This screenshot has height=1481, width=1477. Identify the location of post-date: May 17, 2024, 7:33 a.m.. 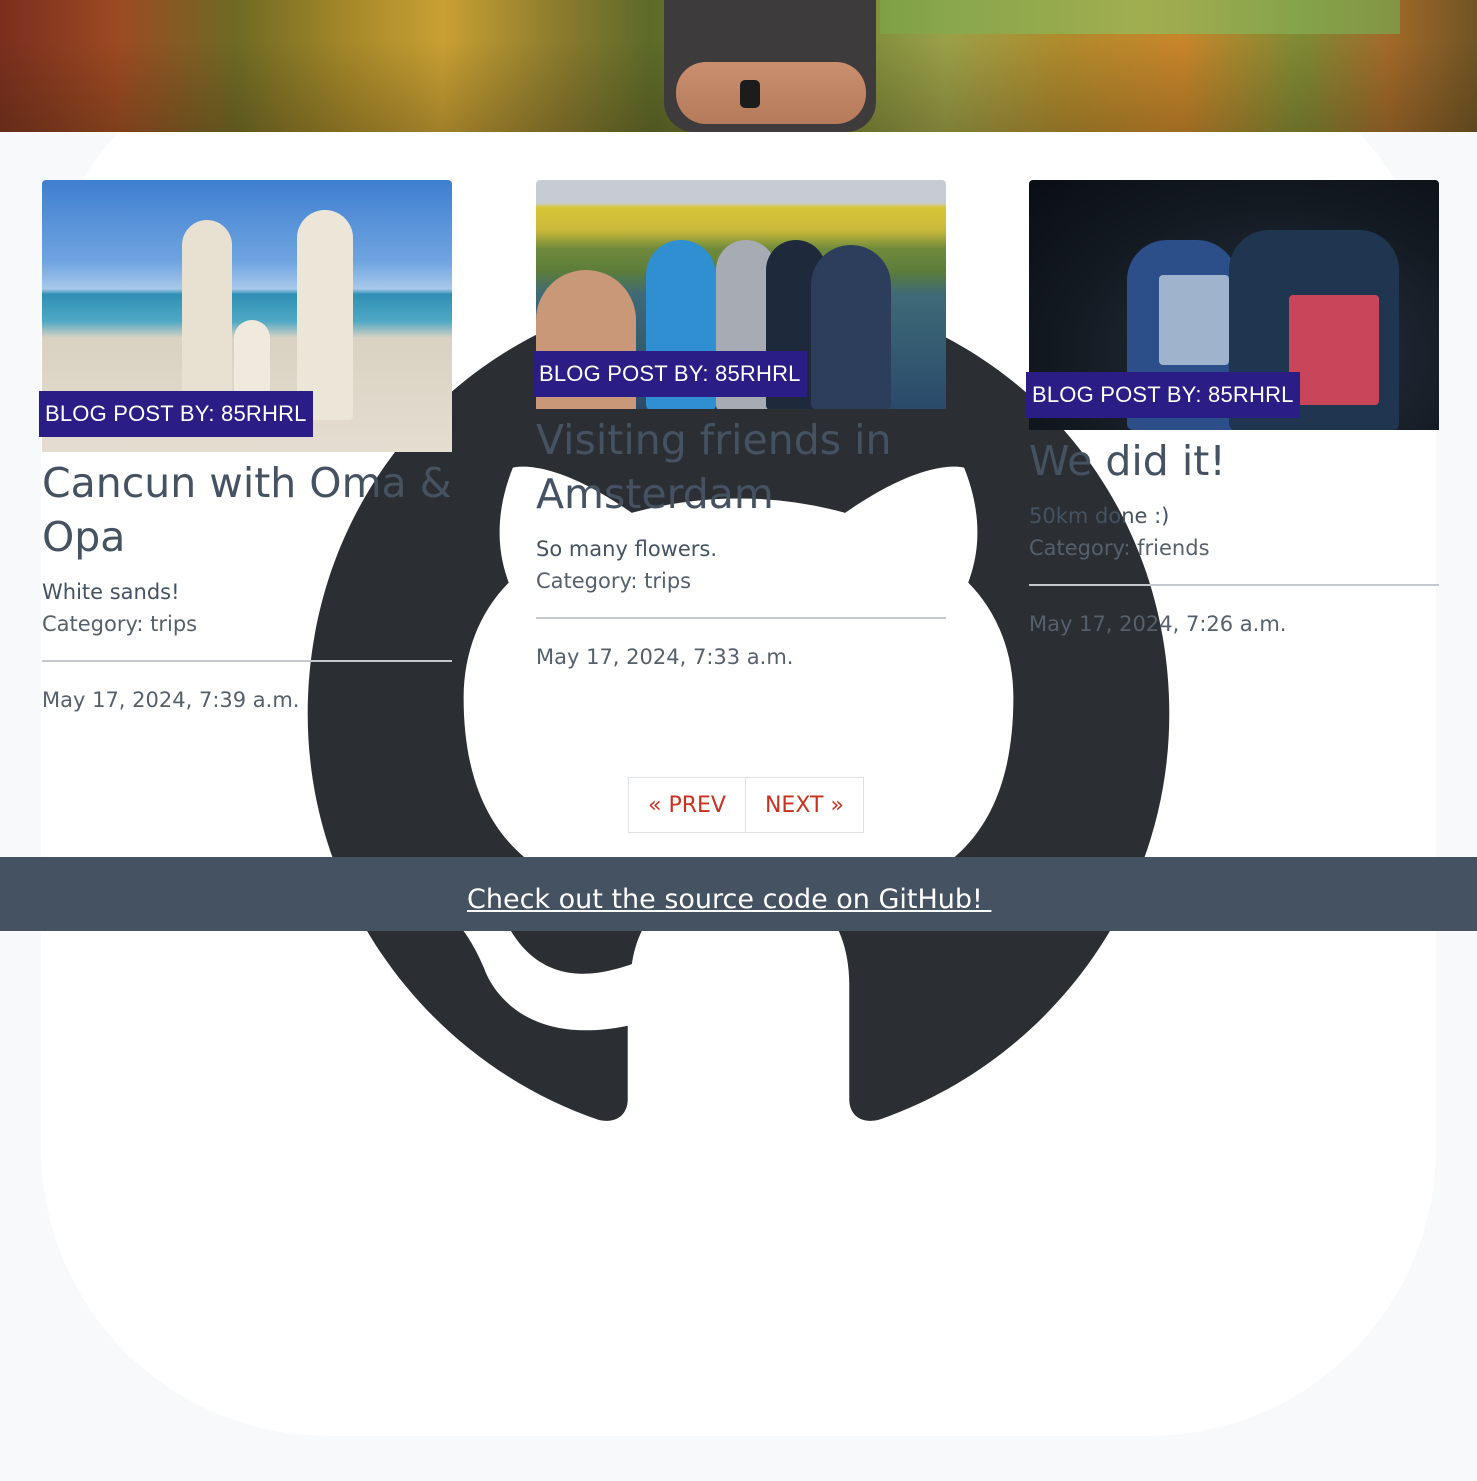
(665, 657).